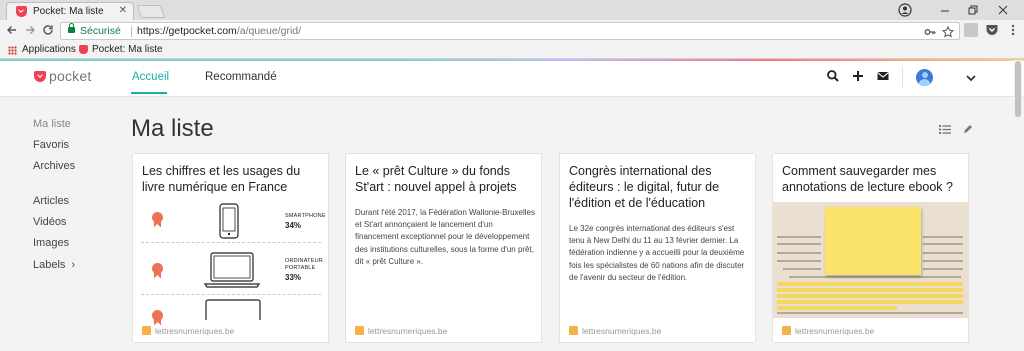 This screenshot has width=1024, height=351. I want to click on header-accent-rule, so click(512, 60).